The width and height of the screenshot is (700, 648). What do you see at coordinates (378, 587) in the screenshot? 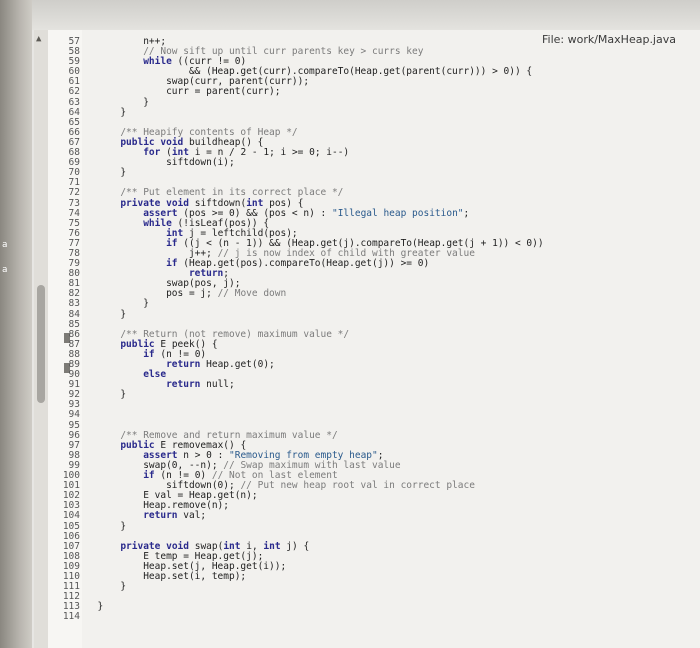
I see `code-line: 111 }` at bounding box center [378, 587].